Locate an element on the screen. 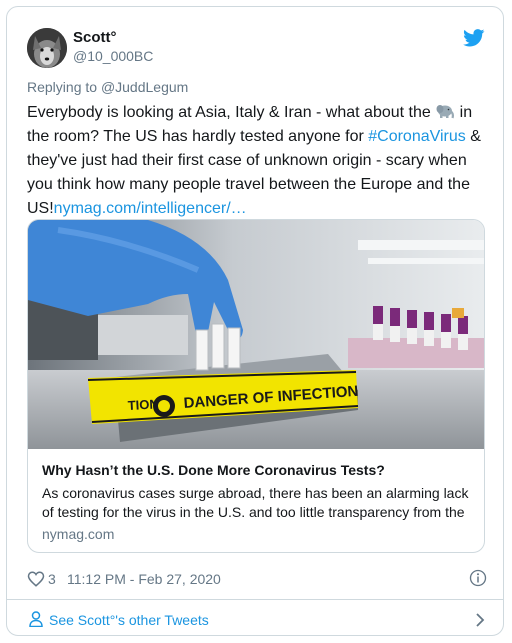 The height and width of the screenshot is (643, 512). hashtag-link: #CoronaVirus is located at coordinates (417, 136).